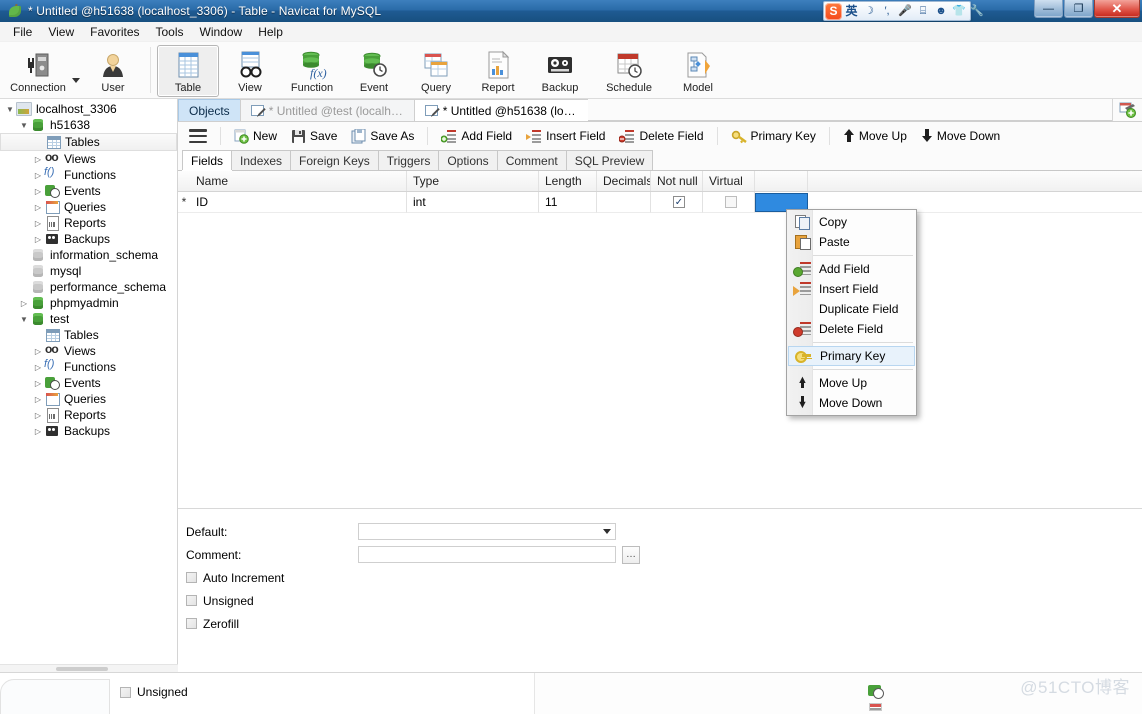 This screenshot has width=1142, height=714. Describe the element at coordinates (607, 531) in the screenshot. I see `chevron-down-icon` at that location.